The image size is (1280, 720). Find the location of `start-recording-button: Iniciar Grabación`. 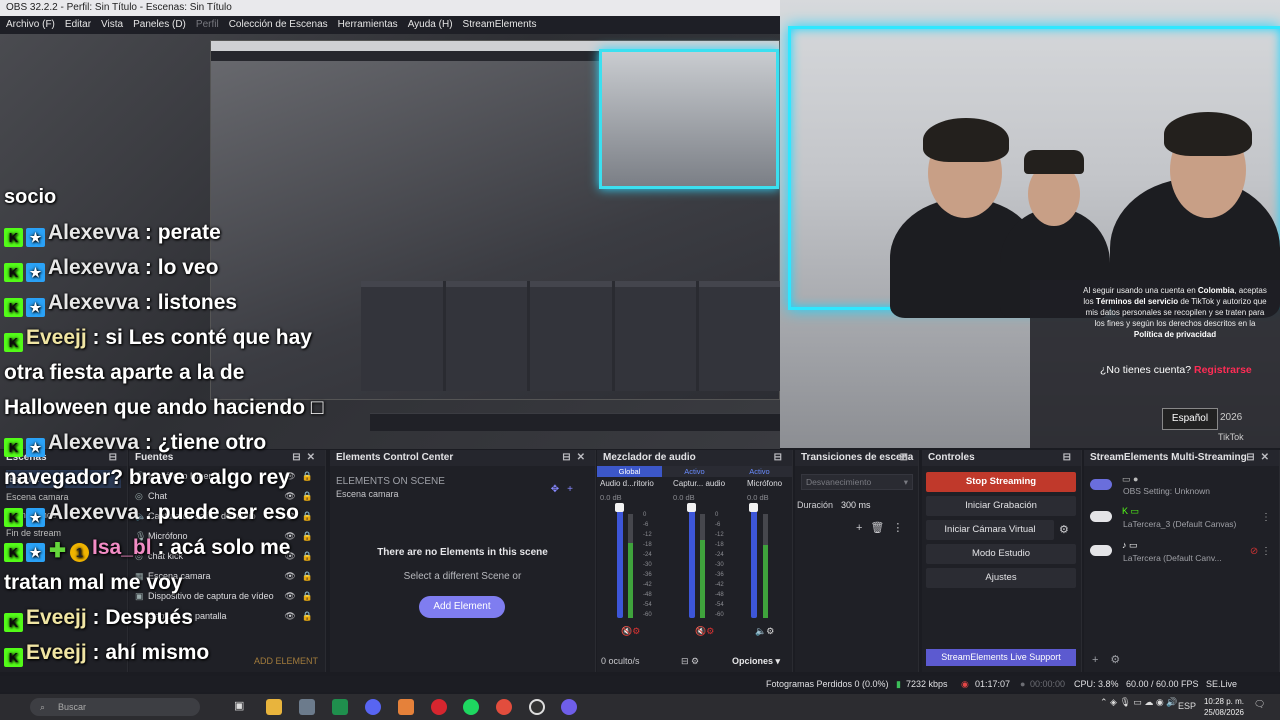

start-recording-button: Iniciar Grabación is located at coordinates (1001, 506).